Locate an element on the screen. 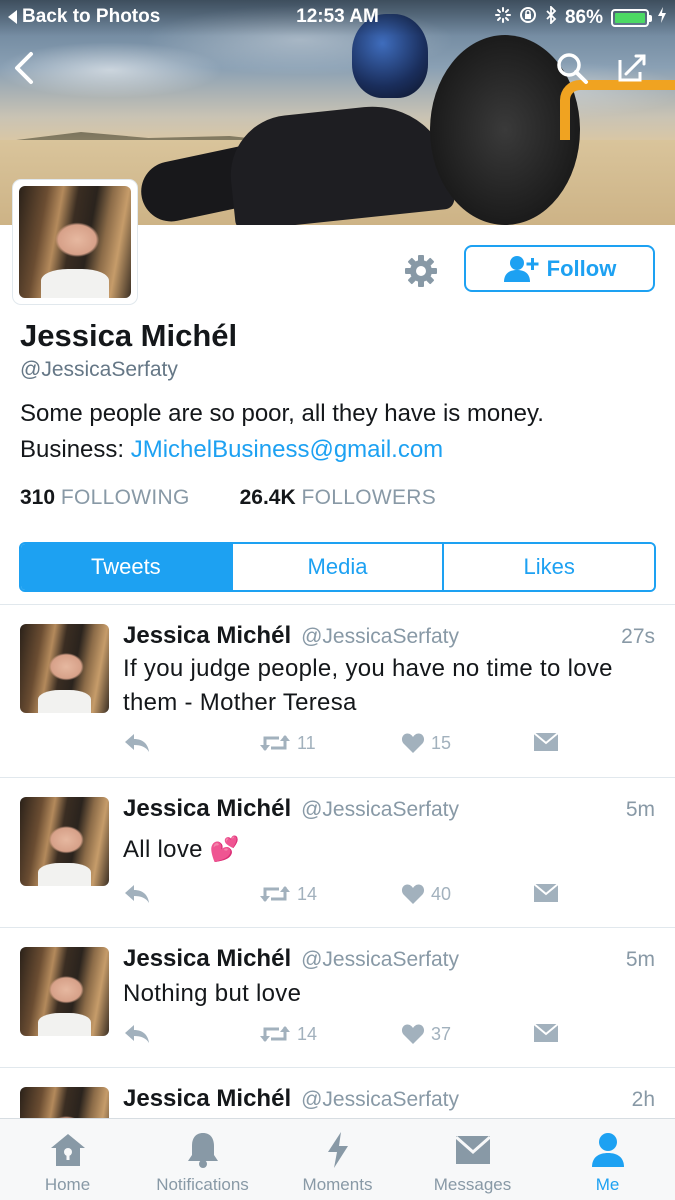  followers-count: 26.4K is located at coordinates (267, 497).